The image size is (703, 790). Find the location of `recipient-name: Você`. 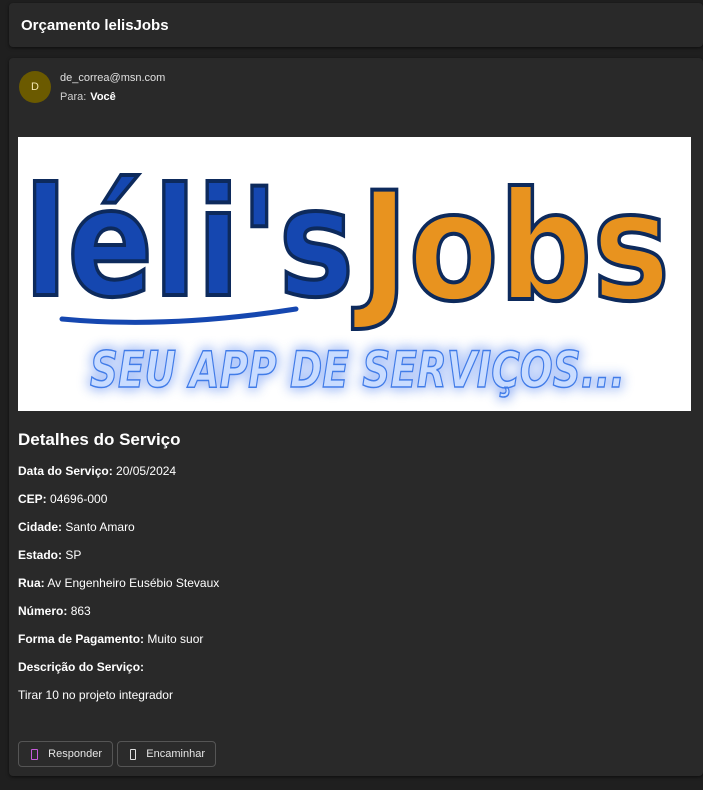

recipient-name: Você is located at coordinates (102, 97).